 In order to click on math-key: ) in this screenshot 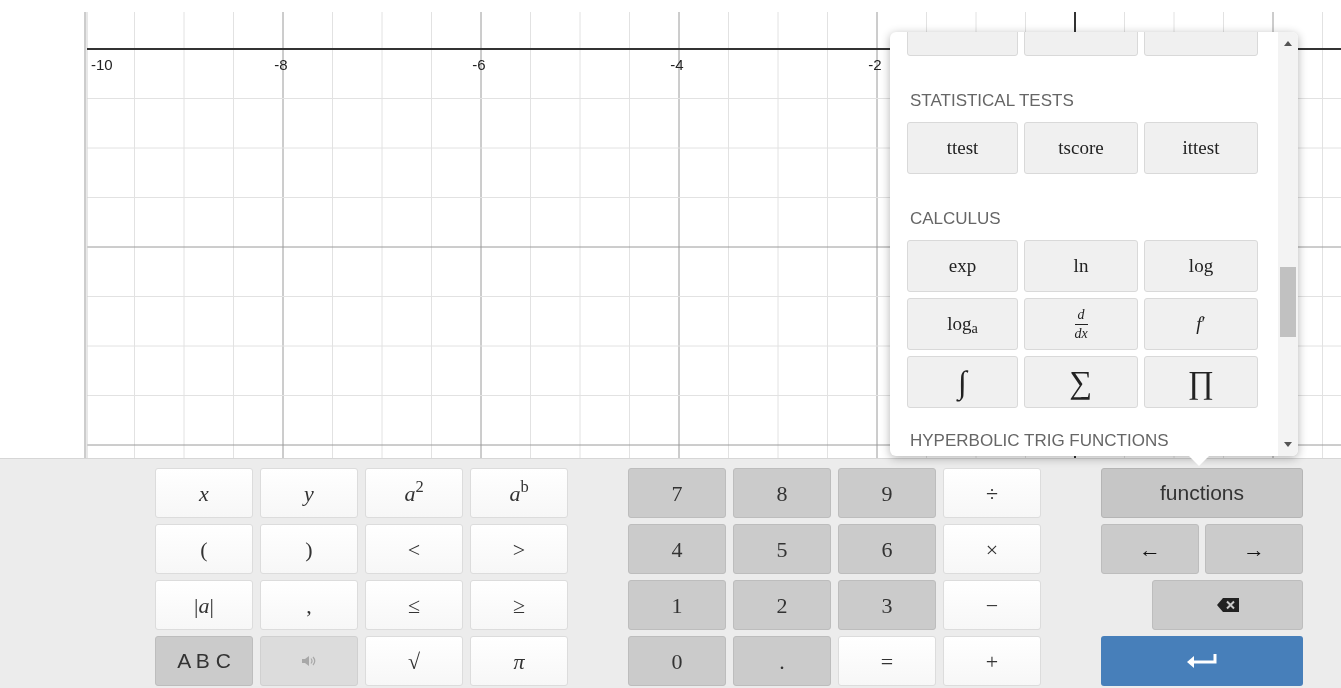, I will do `click(309, 549)`.